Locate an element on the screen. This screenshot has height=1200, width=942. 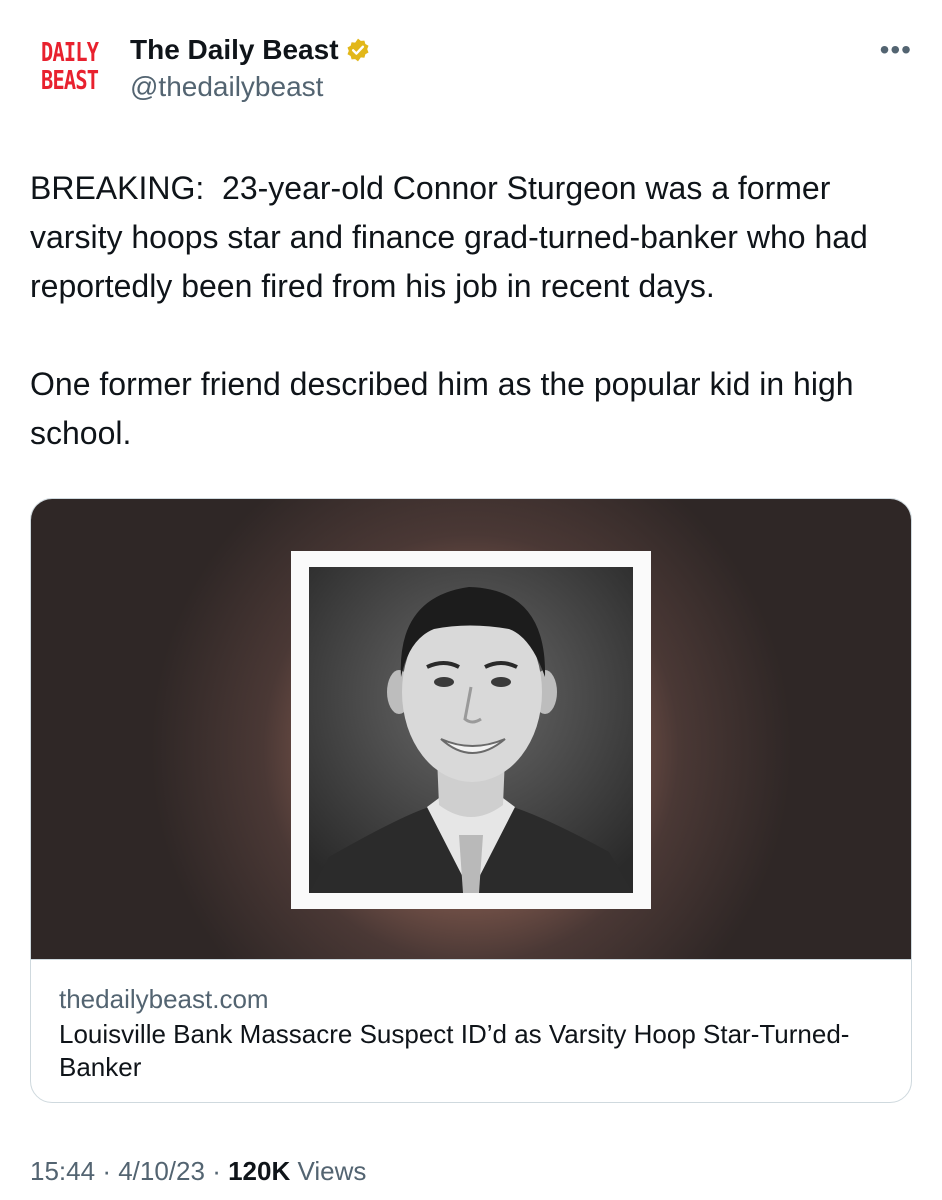
author-avatar: DAILY BEAST is located at coordinates (70, 67).